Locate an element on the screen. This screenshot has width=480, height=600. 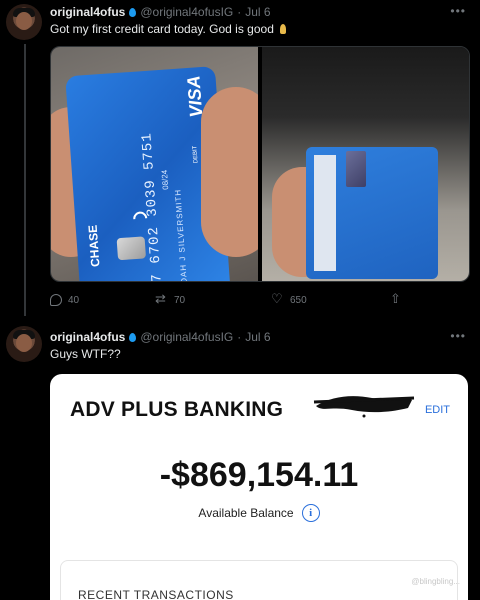
card-expiry: 08/24 is located at coordinates (165, 180).